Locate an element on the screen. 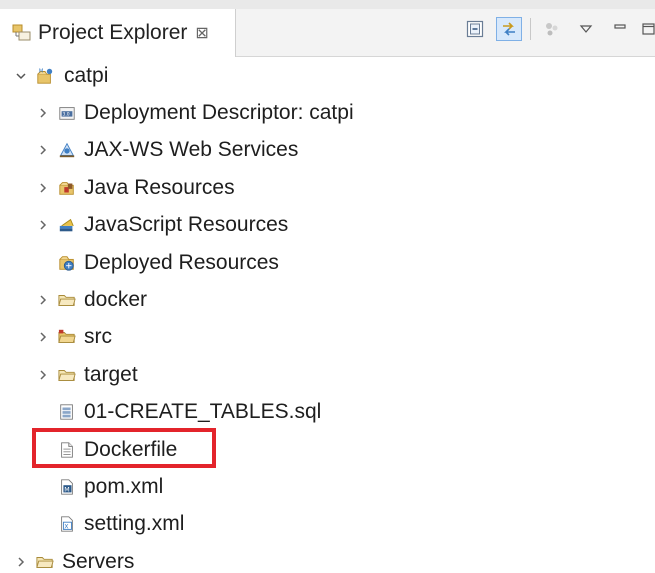 The height and width of the screenshot is (573, 655). tree-item-label: target is located at coordinates (111, 374).